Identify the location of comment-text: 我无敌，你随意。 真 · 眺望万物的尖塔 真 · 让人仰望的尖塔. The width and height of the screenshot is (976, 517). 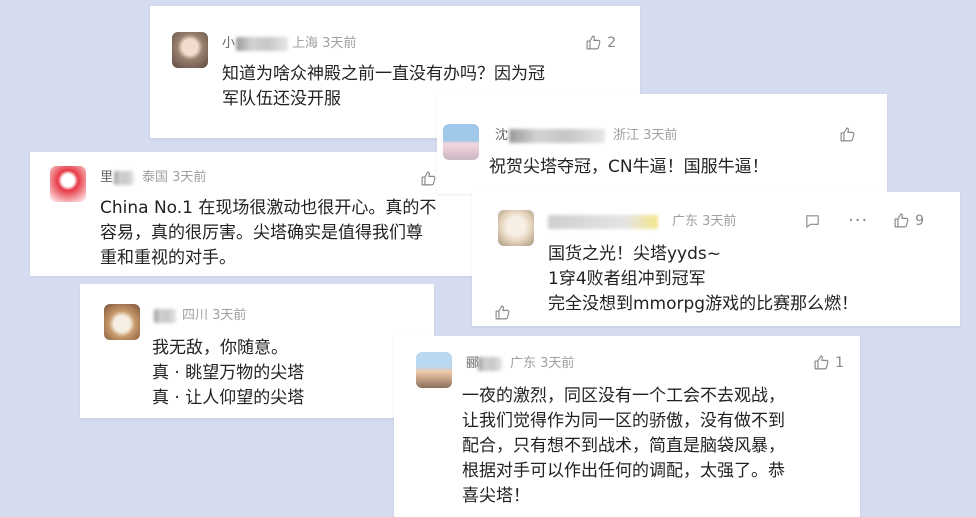
(228, 373).